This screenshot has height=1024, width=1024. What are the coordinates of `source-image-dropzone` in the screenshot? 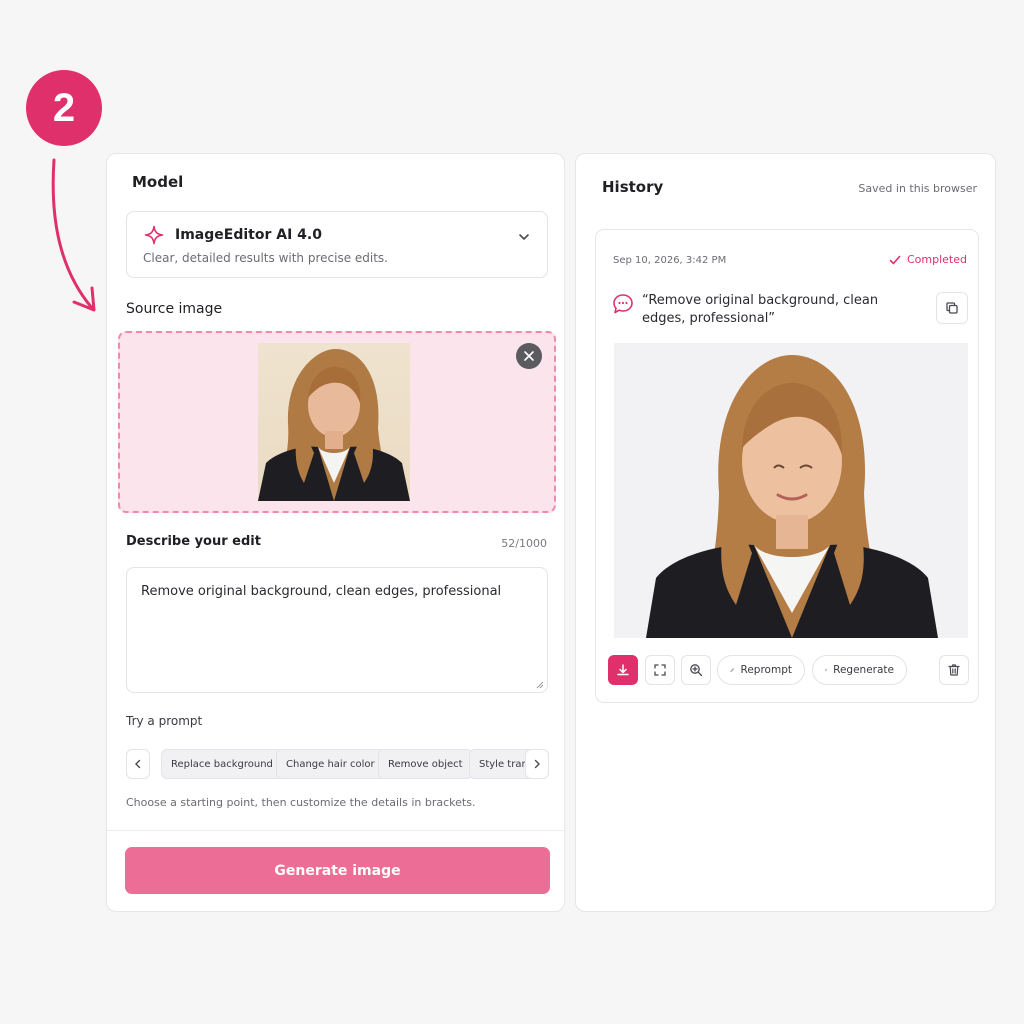 It's located at (337, 422).